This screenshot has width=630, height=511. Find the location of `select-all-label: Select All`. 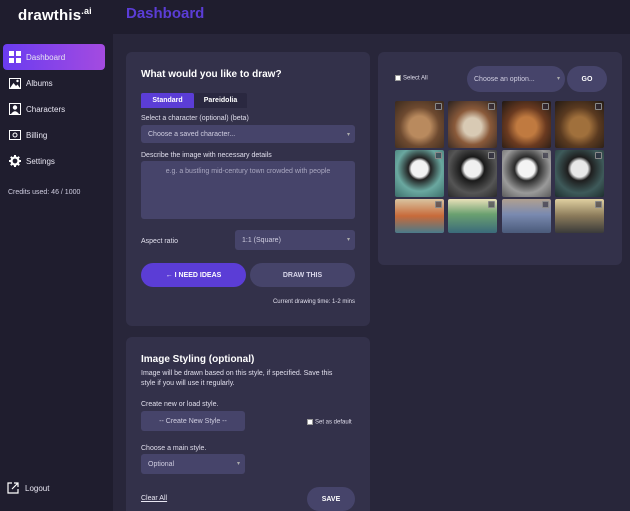

select-all-label: Select All is located at coordinates (415, 78).